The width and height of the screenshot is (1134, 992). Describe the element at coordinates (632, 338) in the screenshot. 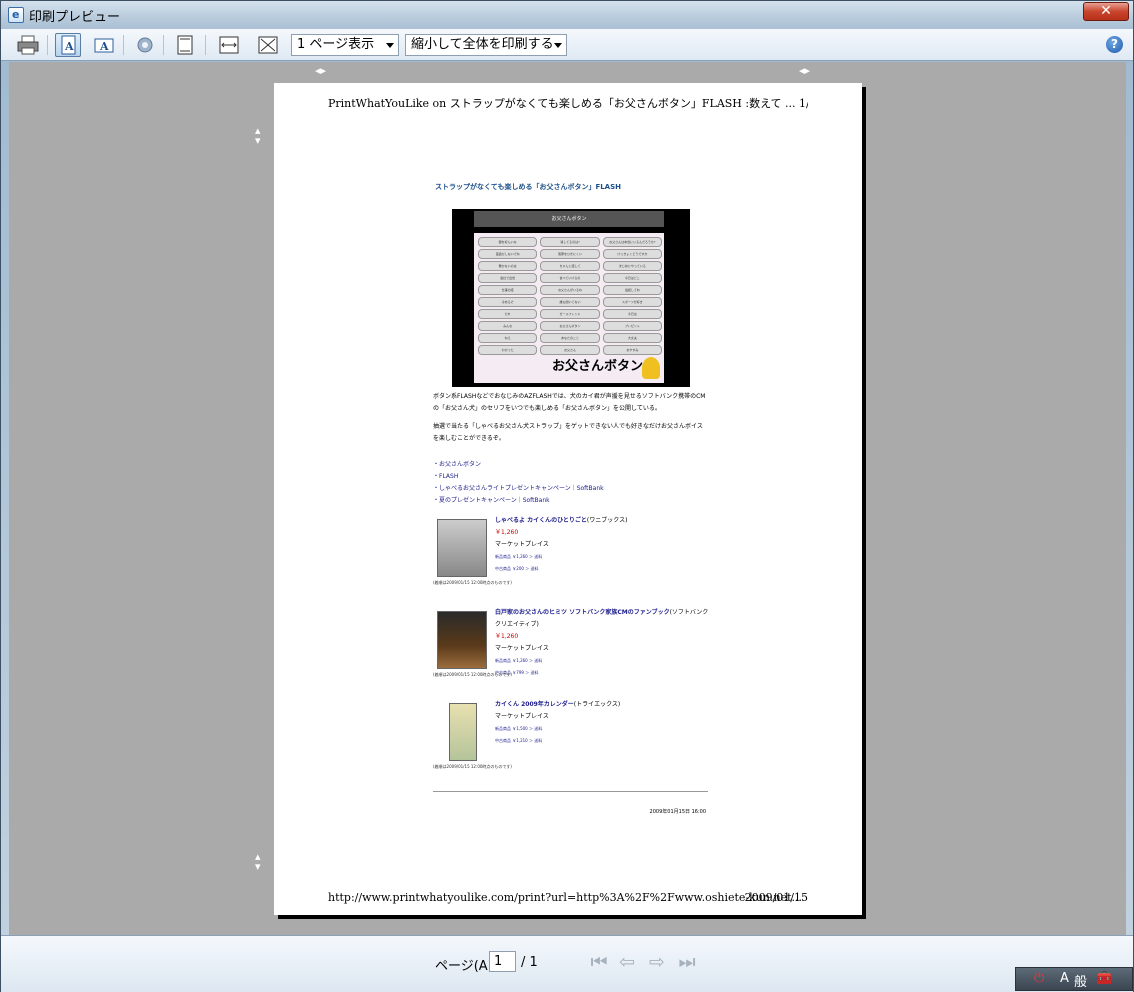

I see `flash-sound-button: 大丈夫` at that location.